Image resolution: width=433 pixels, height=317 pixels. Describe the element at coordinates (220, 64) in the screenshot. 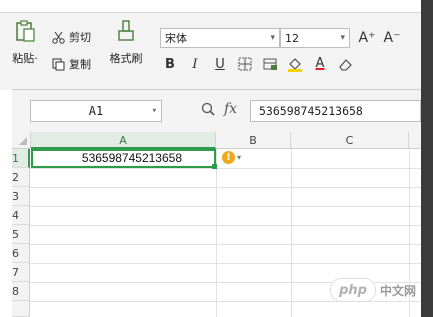

I see `underline-button: U` at that location.